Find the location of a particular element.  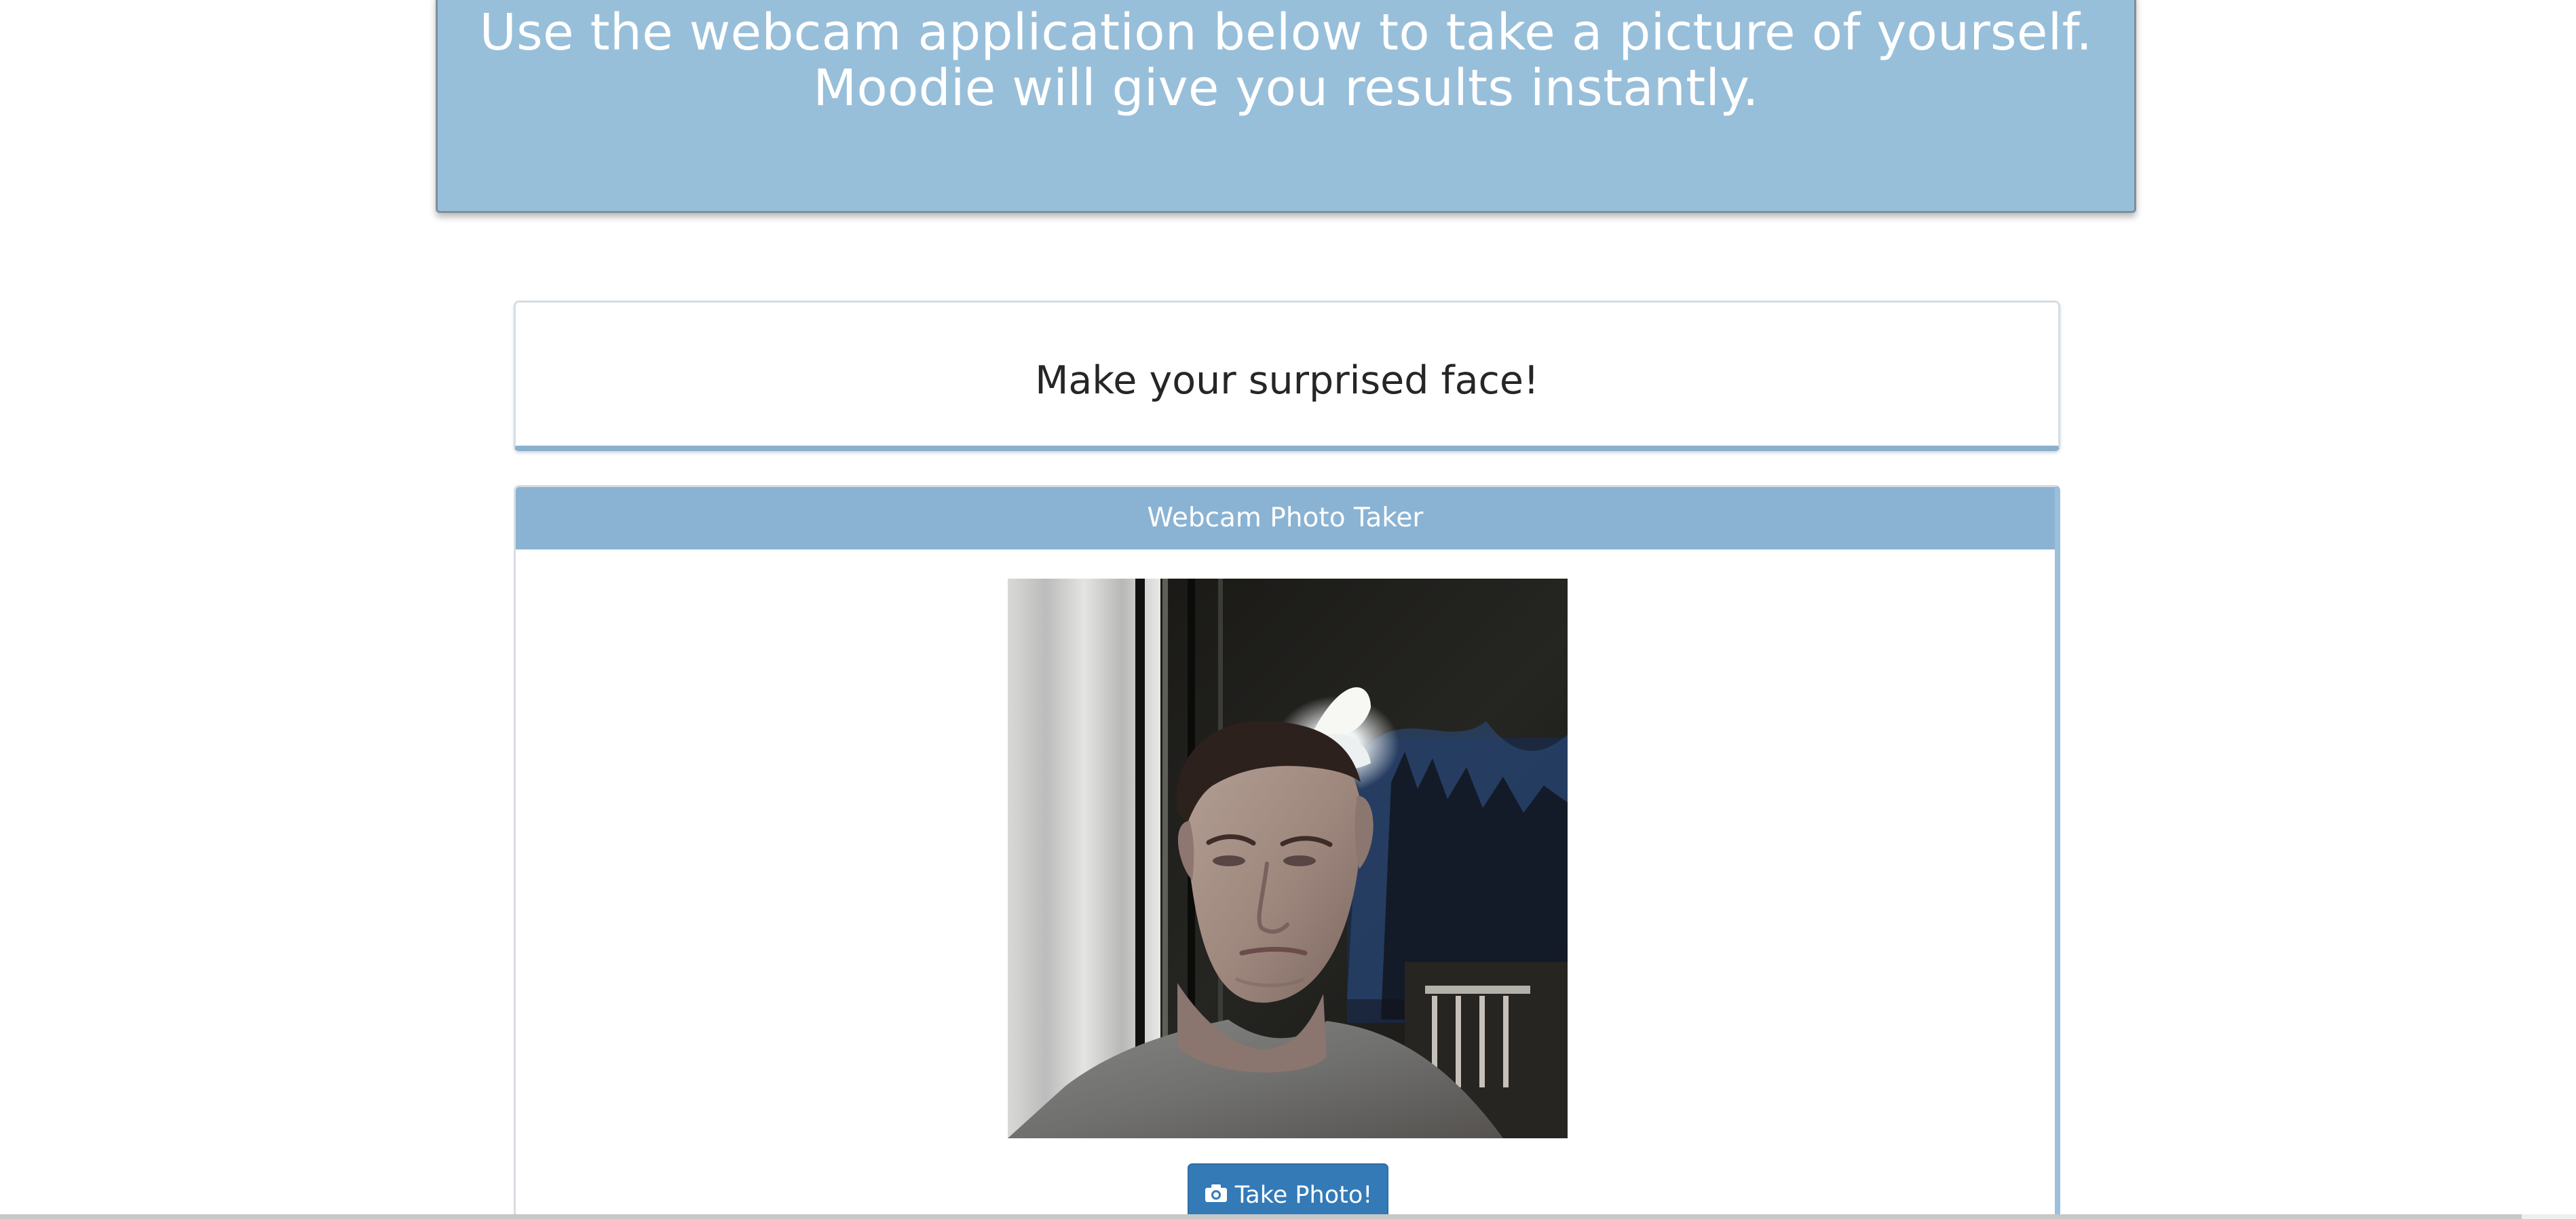

take-photo-label: Take Photo! is located at coordinates (1303, 1195).